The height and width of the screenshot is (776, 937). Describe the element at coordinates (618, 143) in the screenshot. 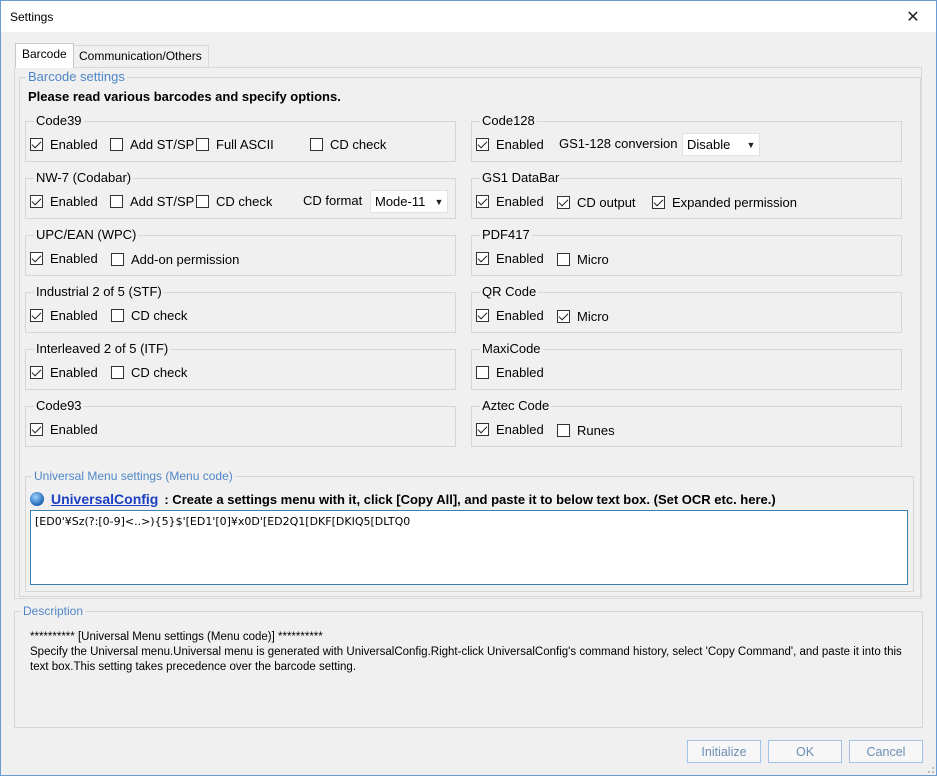

I see `gs1-128-conversion-label: GS1-128 conversion` at that location.